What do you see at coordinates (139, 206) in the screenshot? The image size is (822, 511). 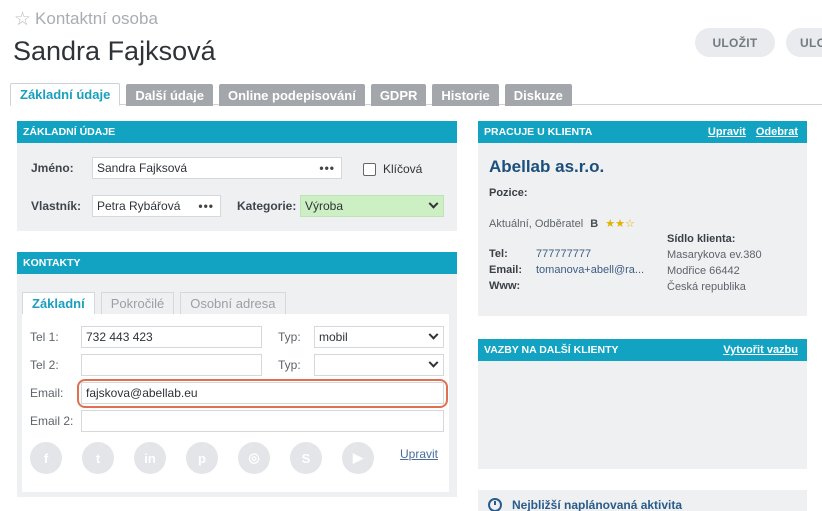 I see `owner-value: Petra Rybářová` at bounding box center [139, 206].